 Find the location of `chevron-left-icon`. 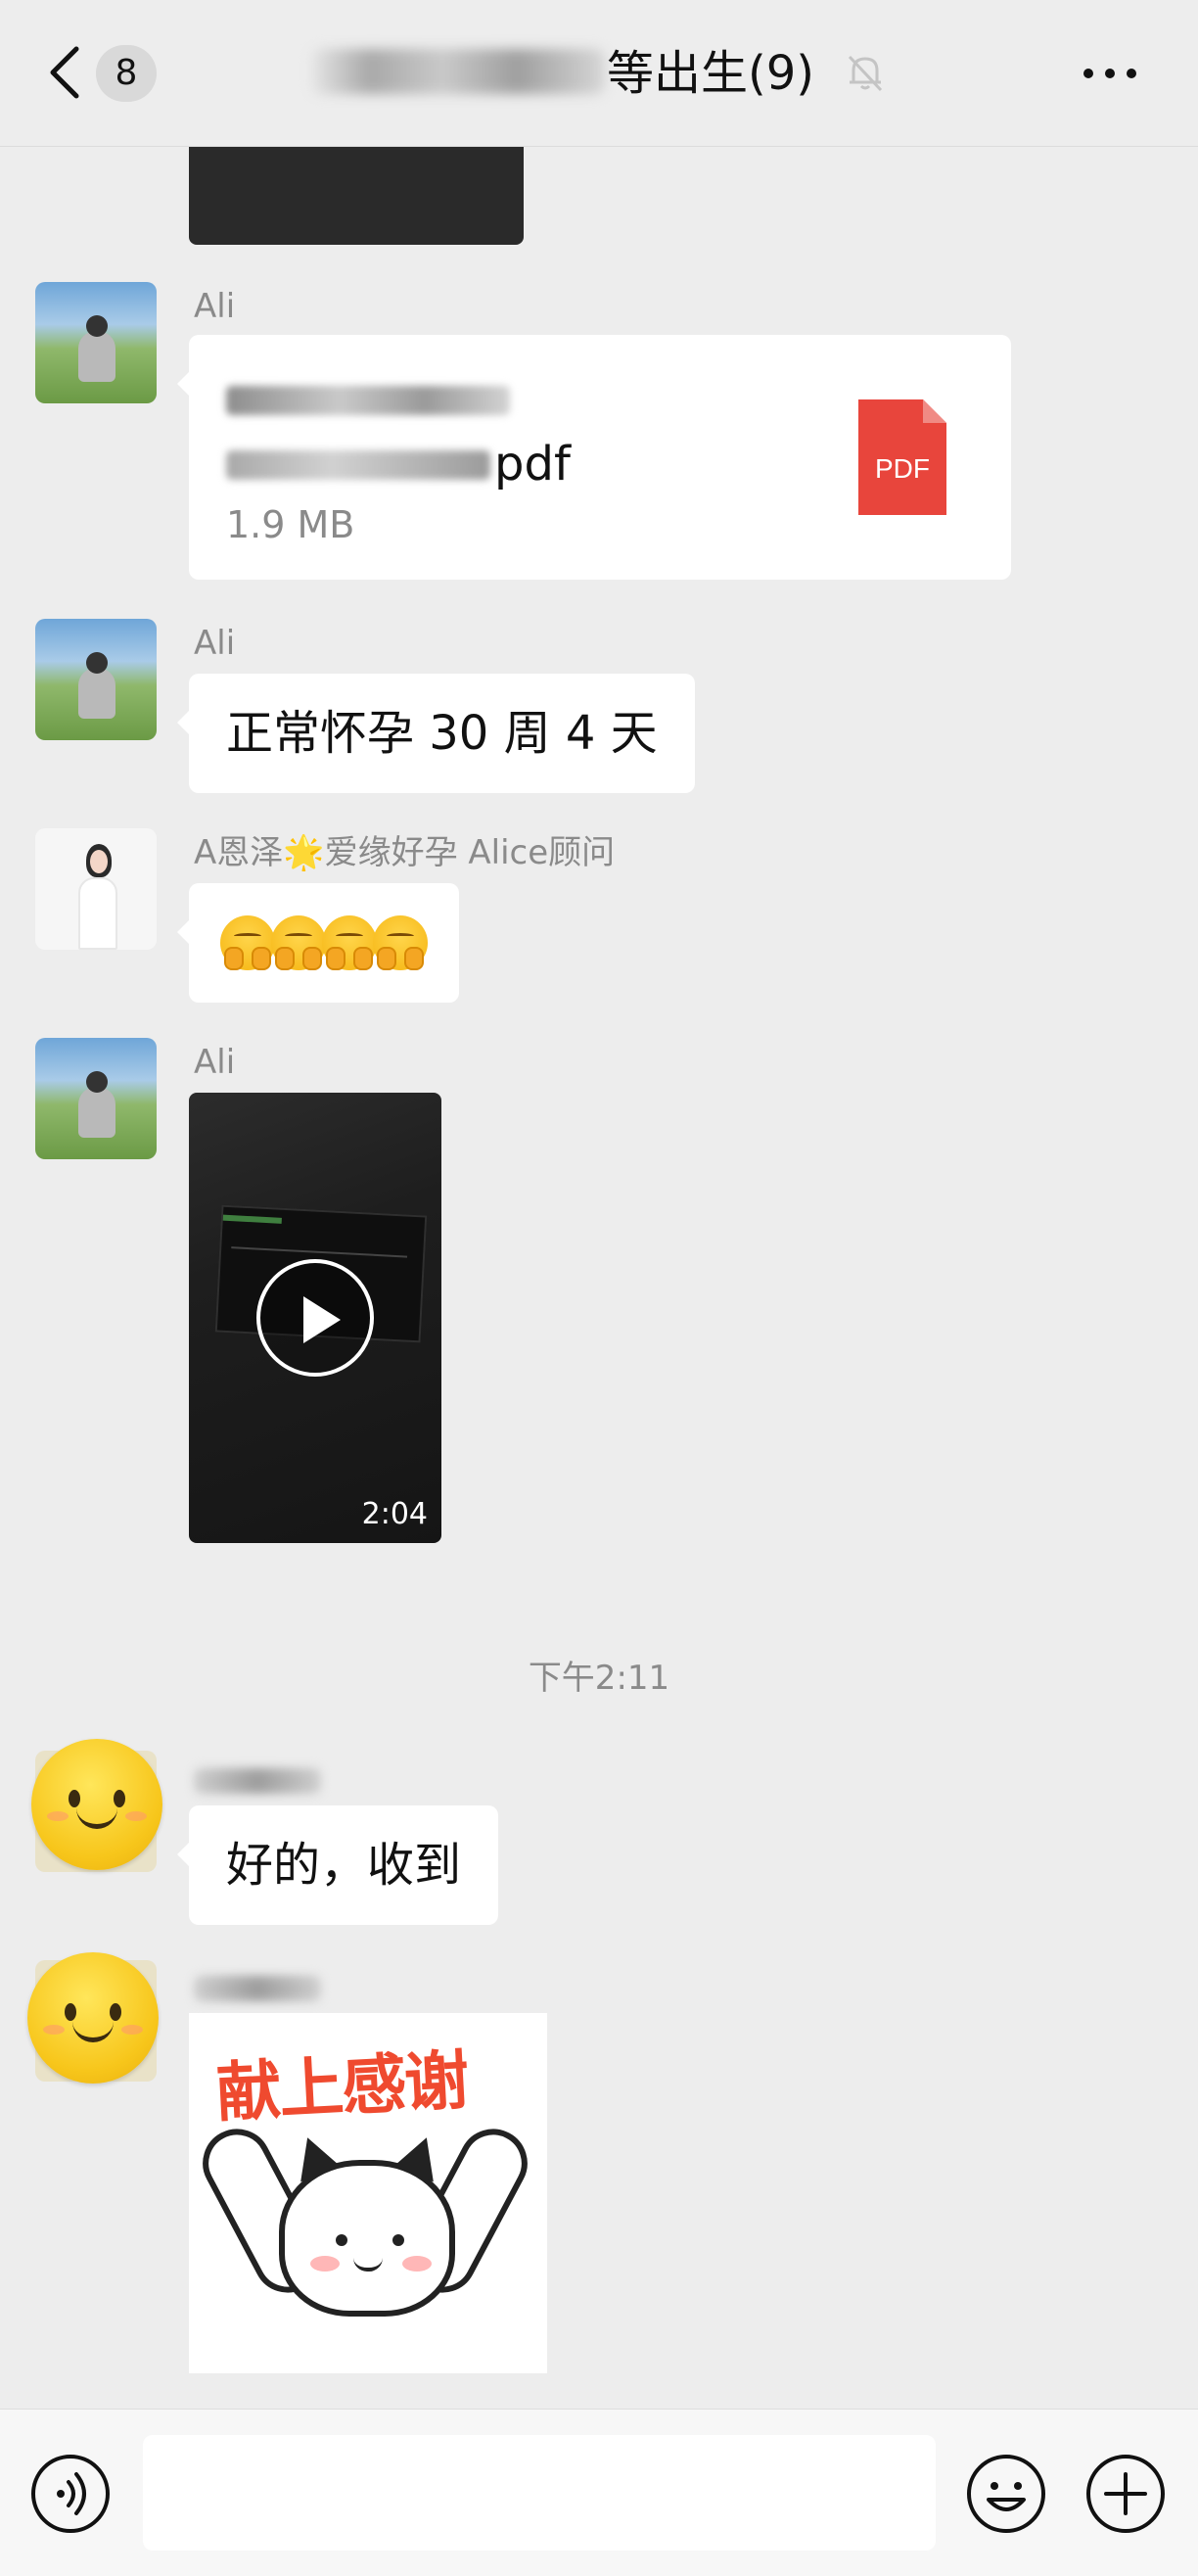

chevron-left-icon is located at coordinates (64, 73).